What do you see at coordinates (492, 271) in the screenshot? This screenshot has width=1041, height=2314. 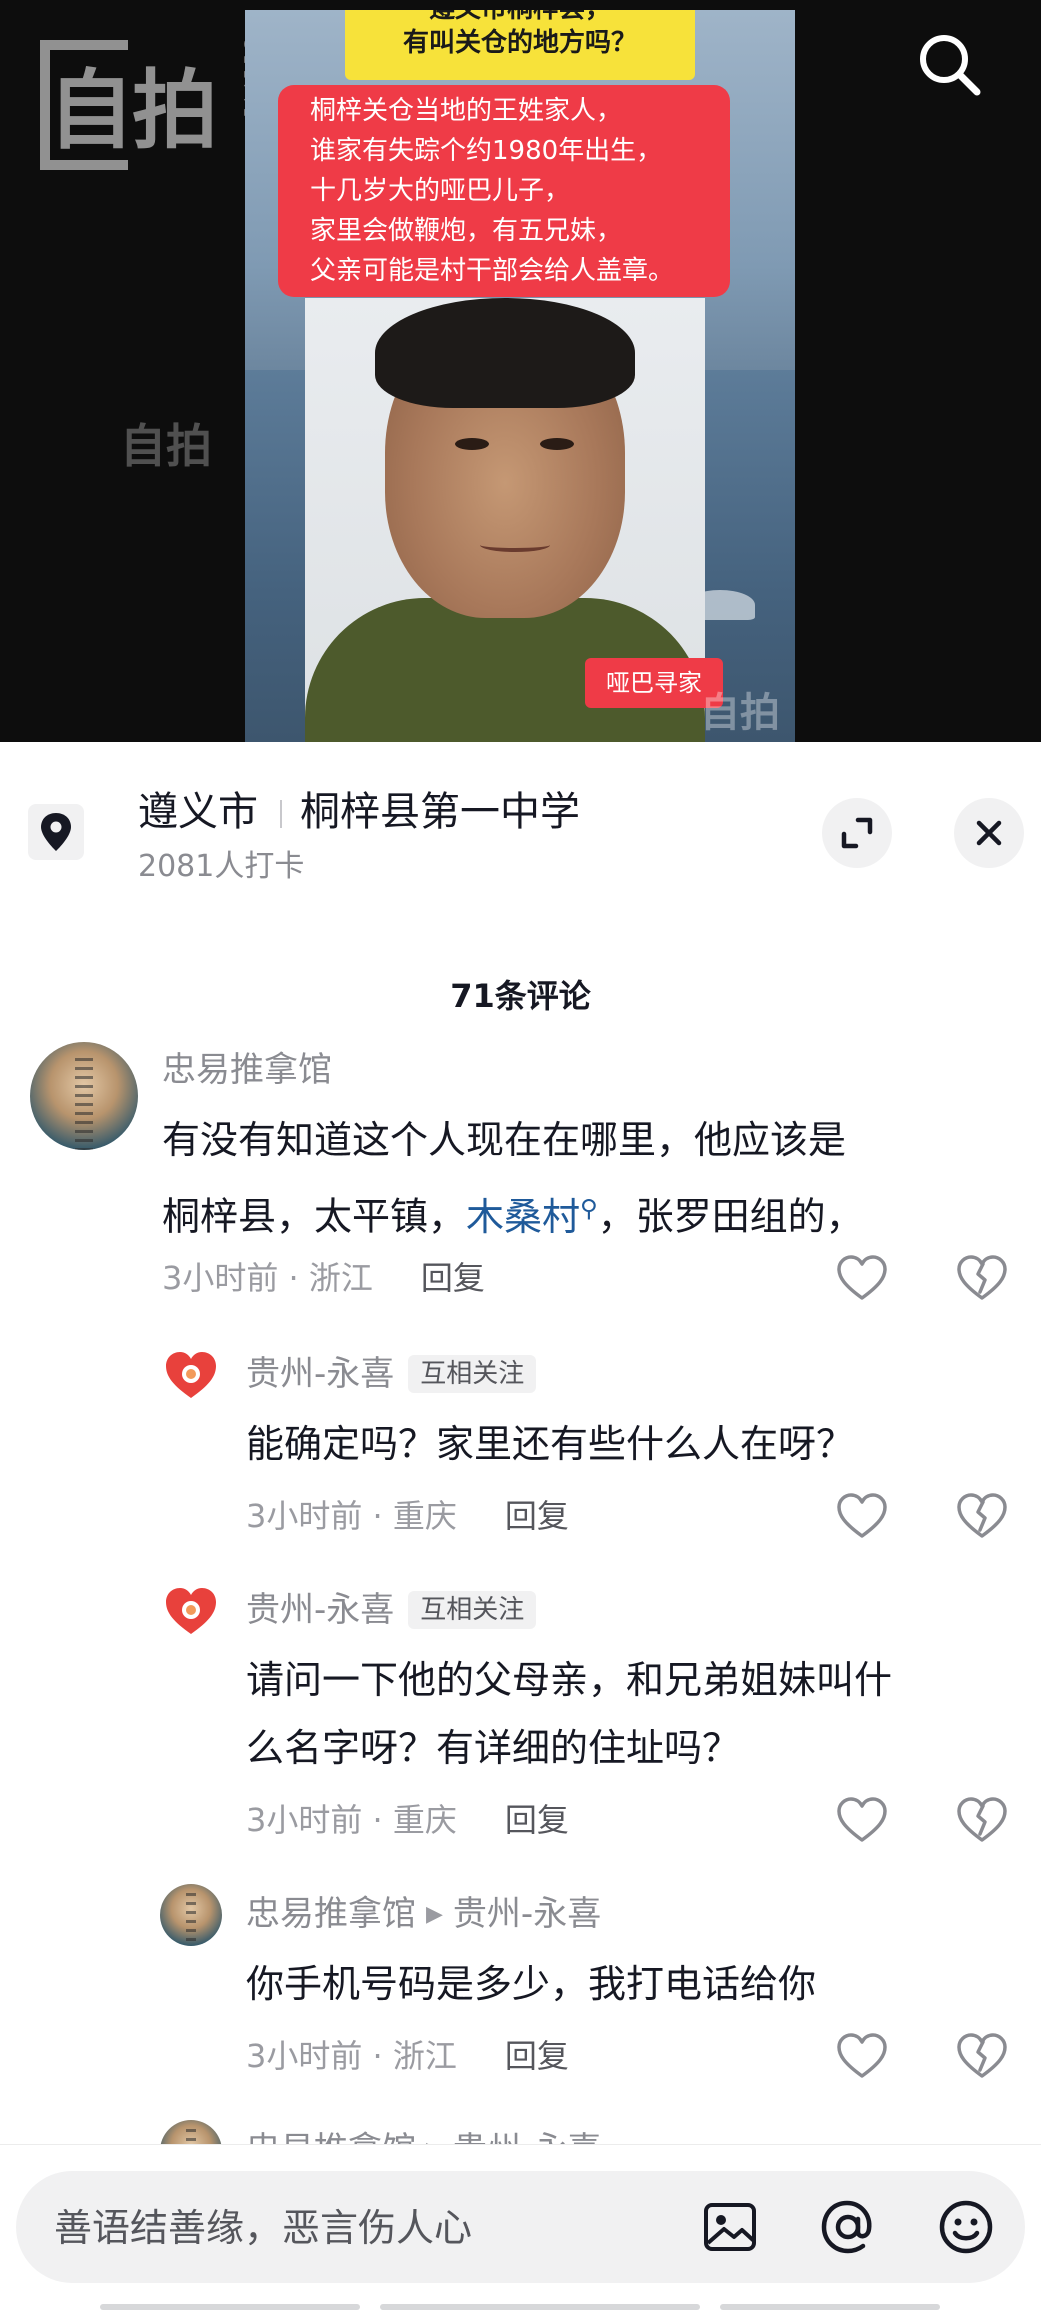 I see `info-line: 父亲可能是村干部会给人盖章。` at bounding box center [492, 271].